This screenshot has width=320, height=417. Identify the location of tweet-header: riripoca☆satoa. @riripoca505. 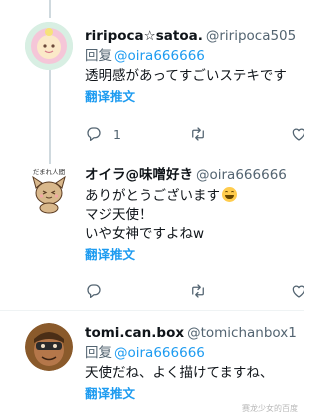
(194, 36).